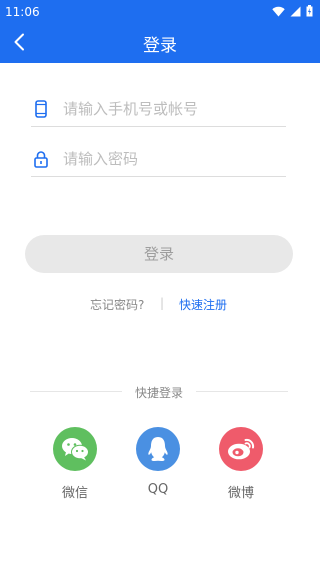 The width and height of the screenshot is (320, 569). What do you see at coordinates (295, 11) in the screenshot?
I see `signal-icon` at bounding box center [295, 11].